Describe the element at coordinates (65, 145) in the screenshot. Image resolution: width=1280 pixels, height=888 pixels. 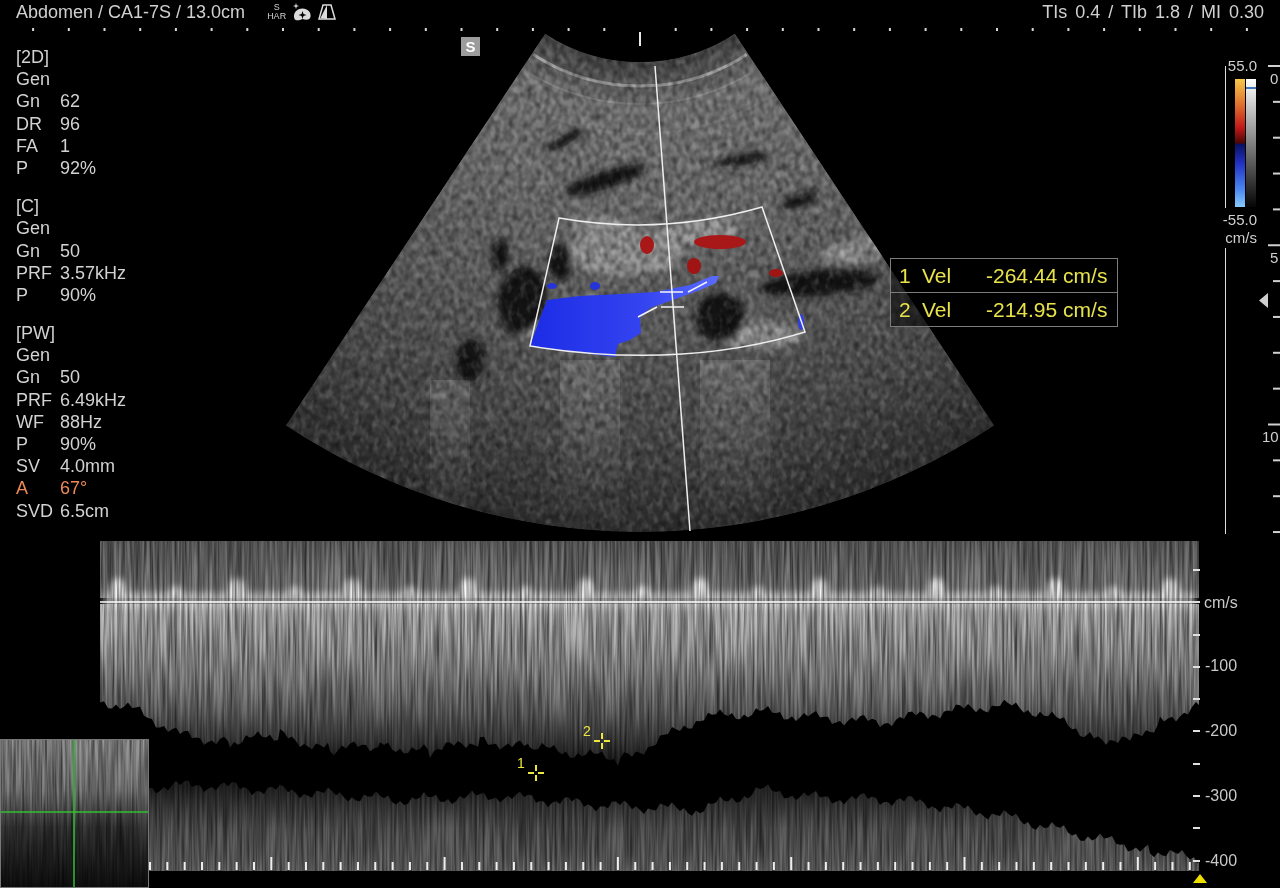
I see `param-value: 1` at that location.